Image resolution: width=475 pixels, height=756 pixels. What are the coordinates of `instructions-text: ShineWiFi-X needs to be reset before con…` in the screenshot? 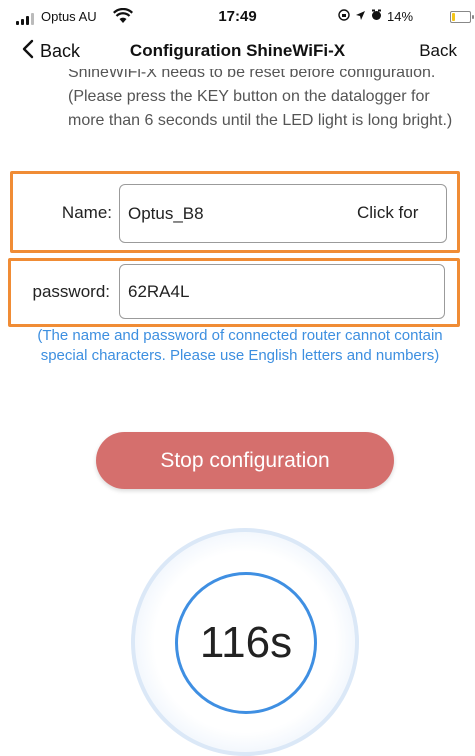 It's located at (260, 99).